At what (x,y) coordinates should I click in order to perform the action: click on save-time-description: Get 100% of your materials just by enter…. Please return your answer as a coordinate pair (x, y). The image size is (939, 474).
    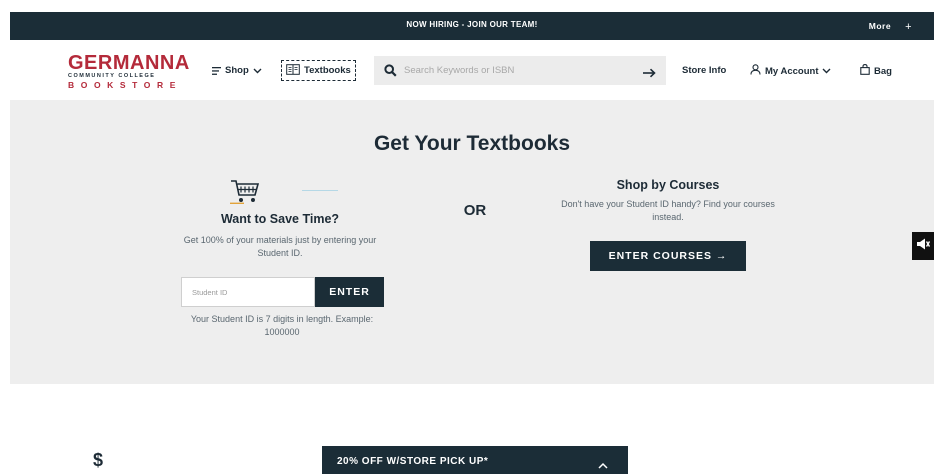
    Looking at the image, I should click on (280, 246).